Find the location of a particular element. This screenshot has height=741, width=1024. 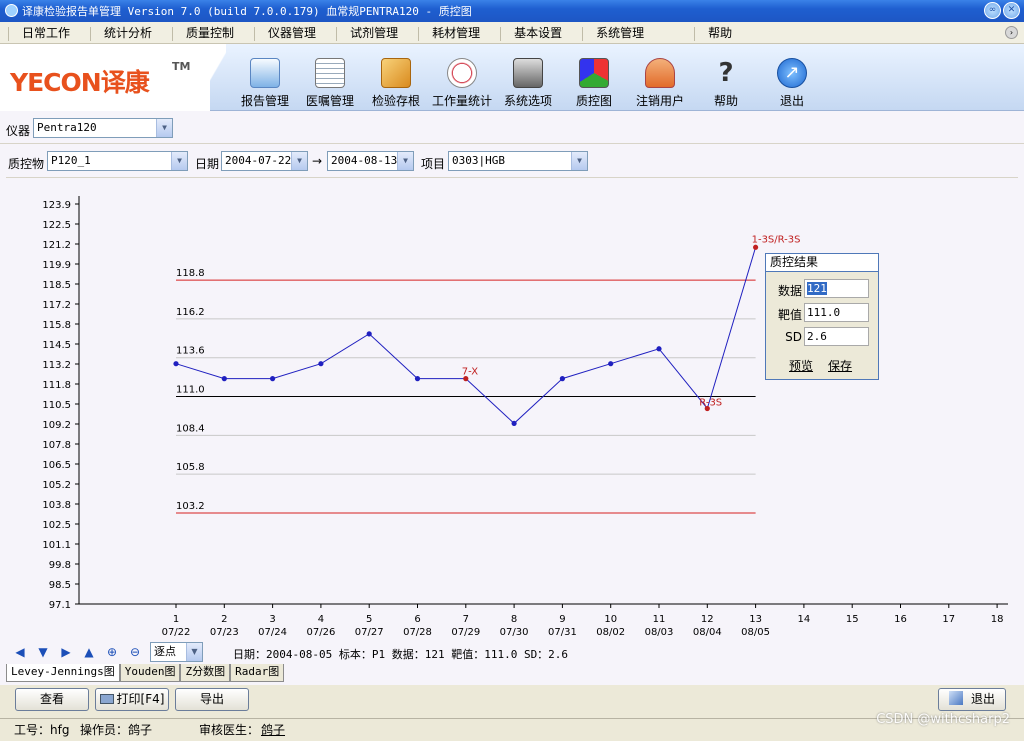

x-tick-date: 07/24 is located at coordinates (272, 632).